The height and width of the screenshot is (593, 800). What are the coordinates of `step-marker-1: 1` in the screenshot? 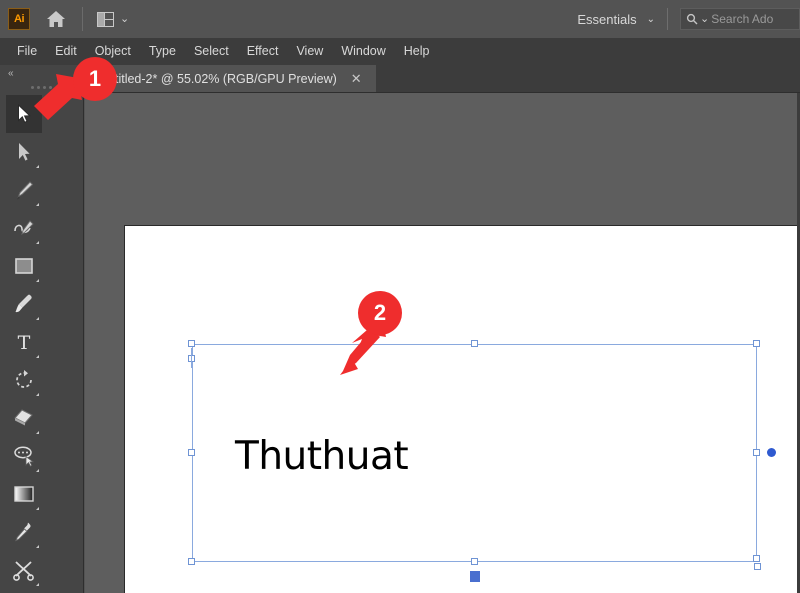 It's located at (95, 79).